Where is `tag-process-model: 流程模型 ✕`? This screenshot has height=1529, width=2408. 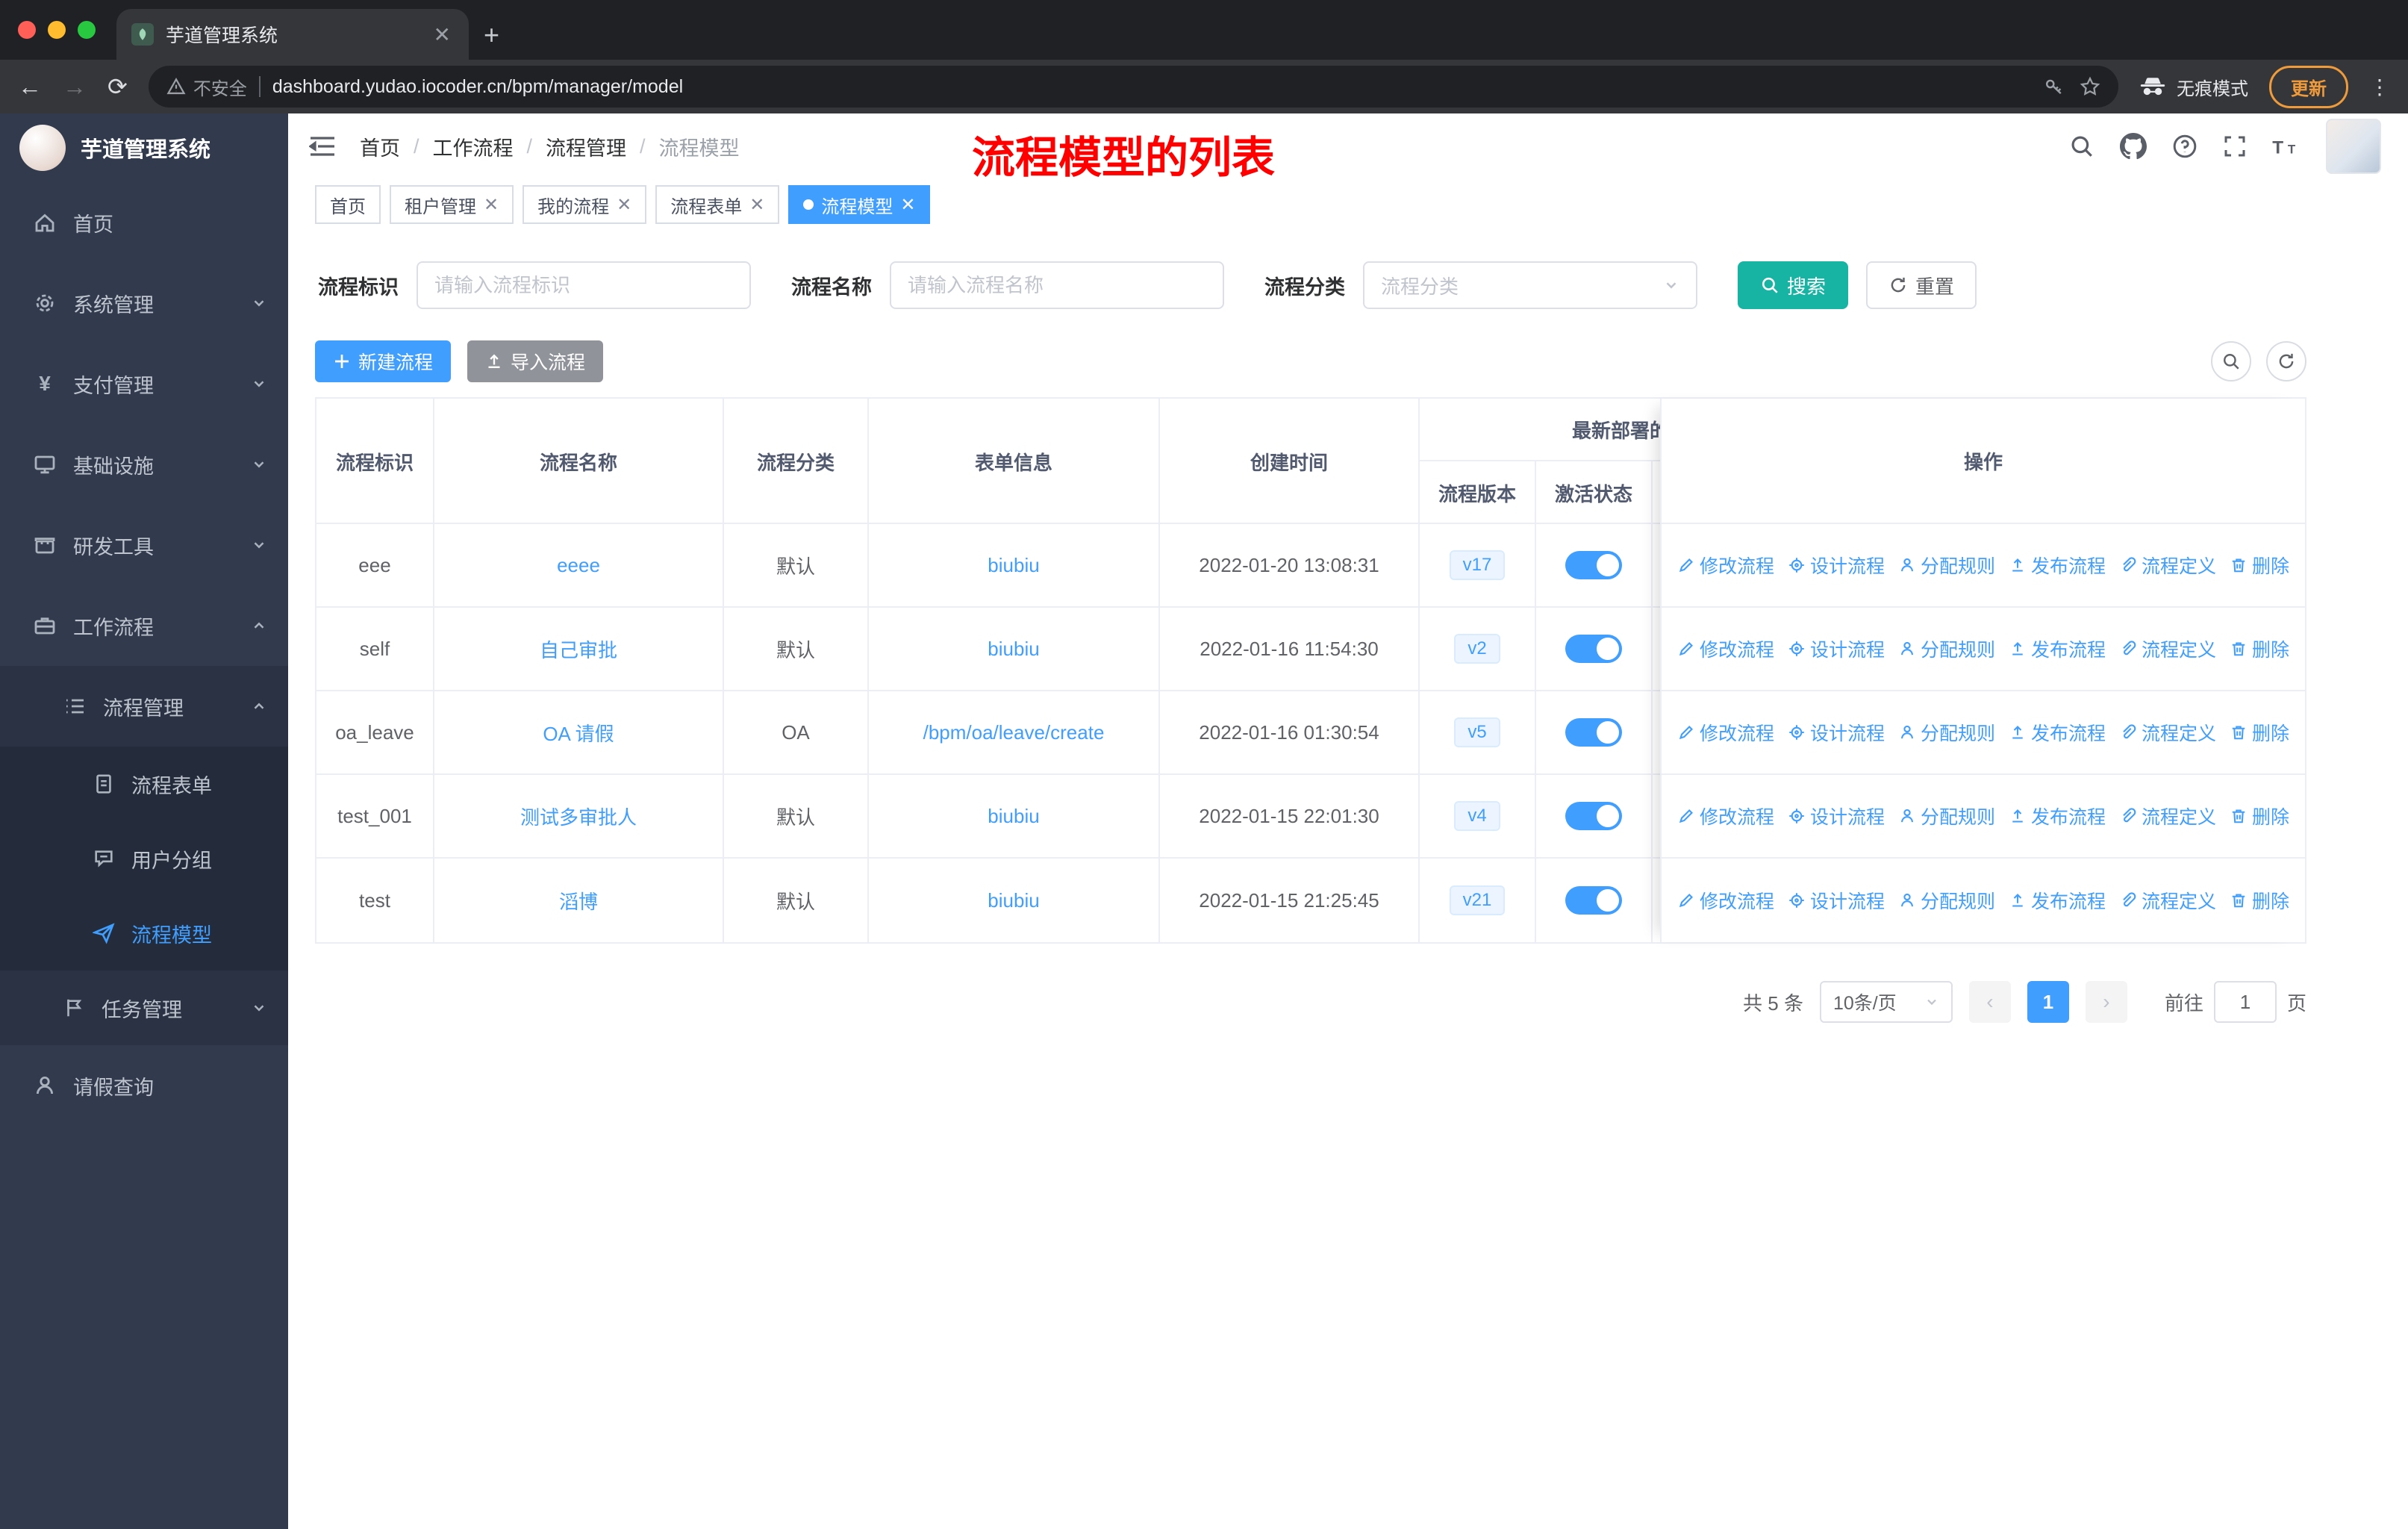
tag-process-model: 流程模型 ✕ is located at coordinates (859, 205).